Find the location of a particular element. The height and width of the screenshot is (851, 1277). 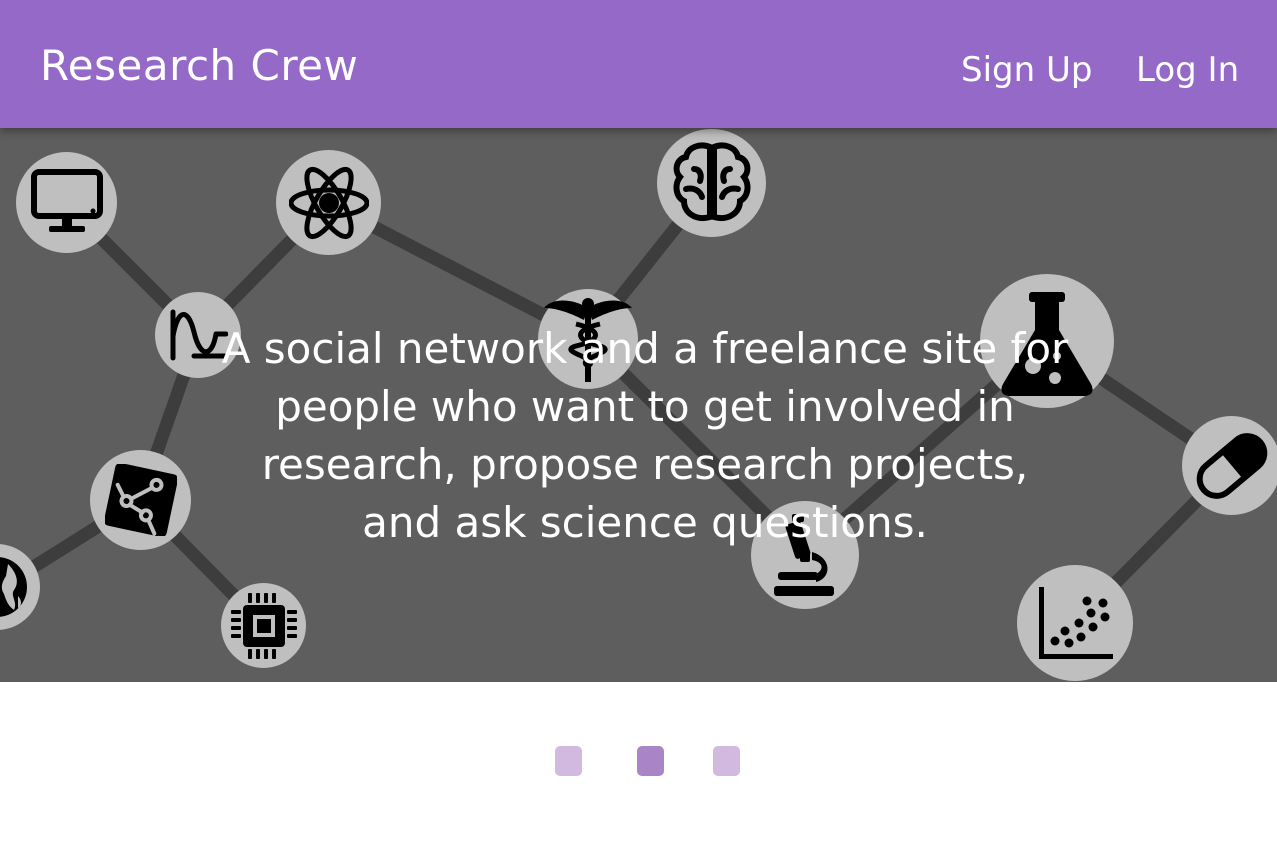

log-in-link: Log In is located at coordinates (1187, 70).